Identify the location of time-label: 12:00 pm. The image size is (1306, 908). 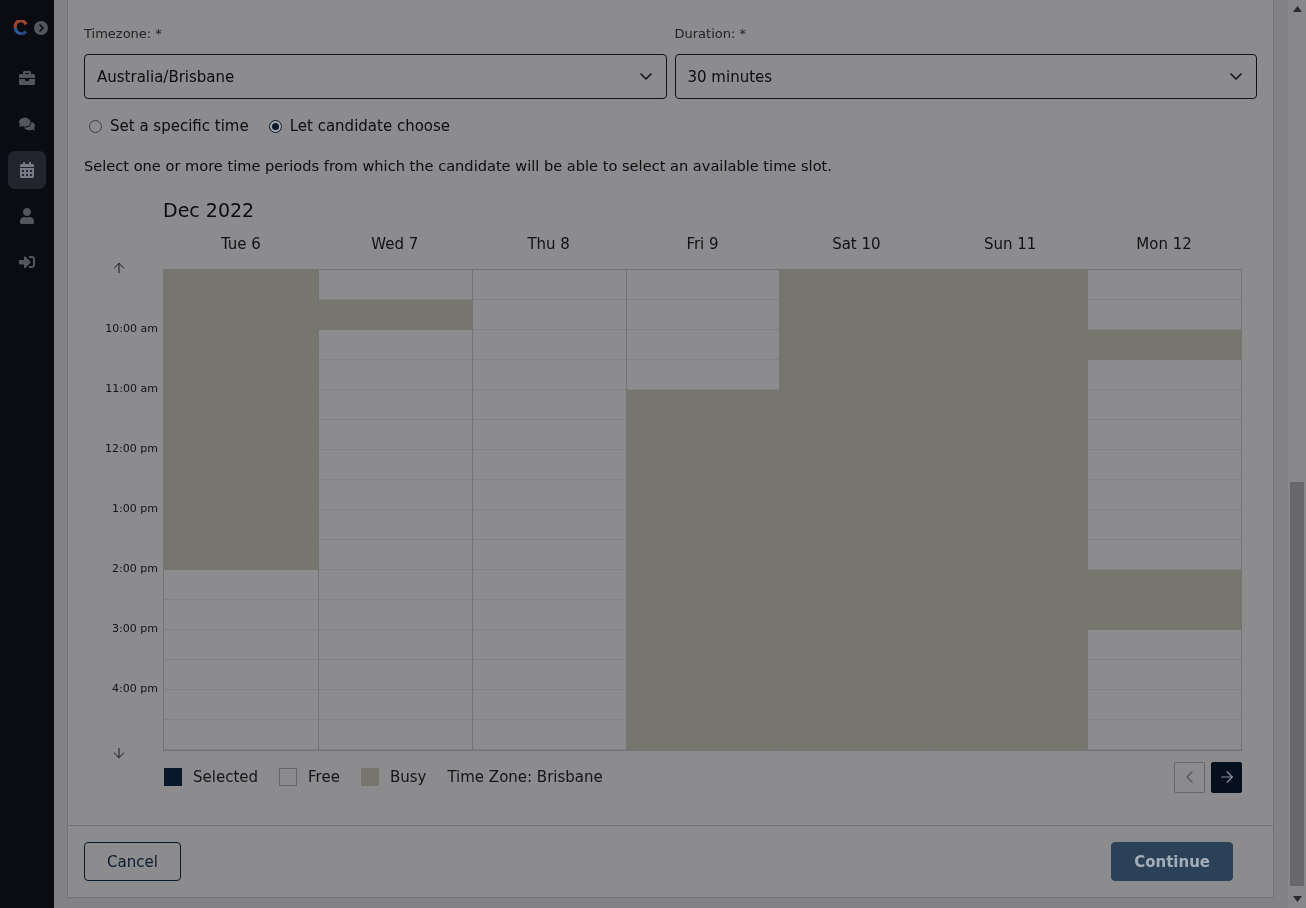
(131, 449).